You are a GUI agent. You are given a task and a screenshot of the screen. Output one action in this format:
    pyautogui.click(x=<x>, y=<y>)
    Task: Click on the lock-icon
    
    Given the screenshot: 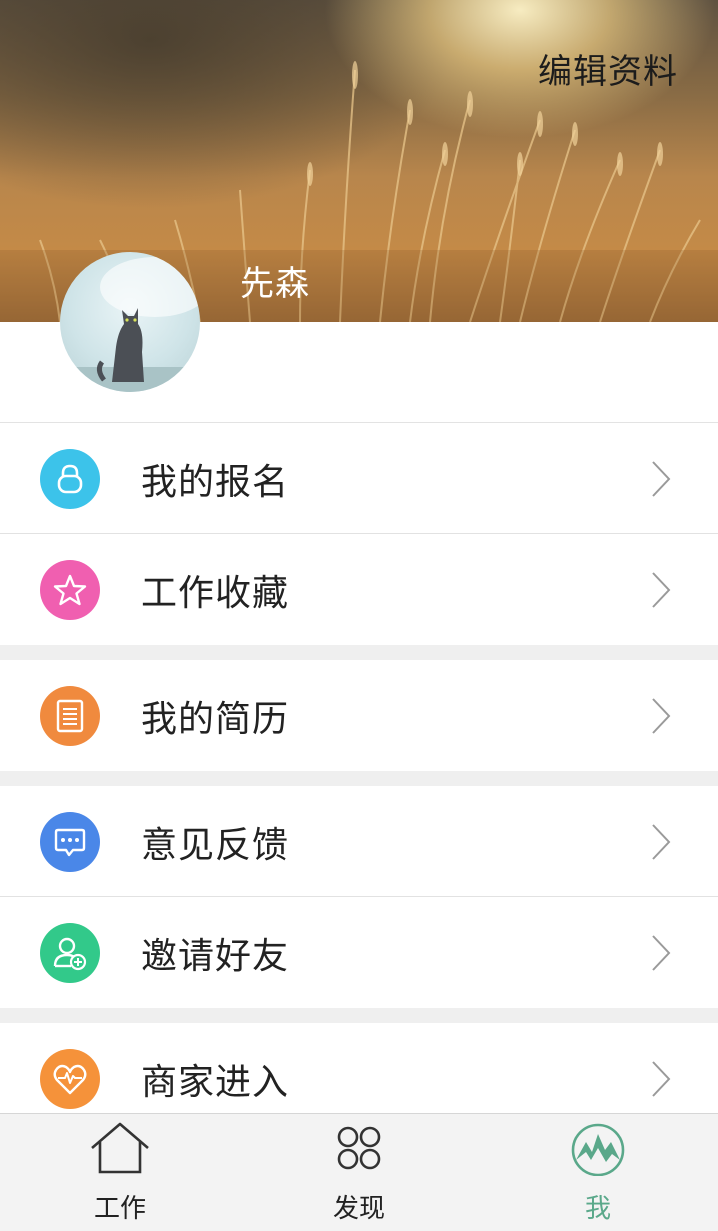 What is the action you would take?
    pyautogui.click(x=70, y=479)
    